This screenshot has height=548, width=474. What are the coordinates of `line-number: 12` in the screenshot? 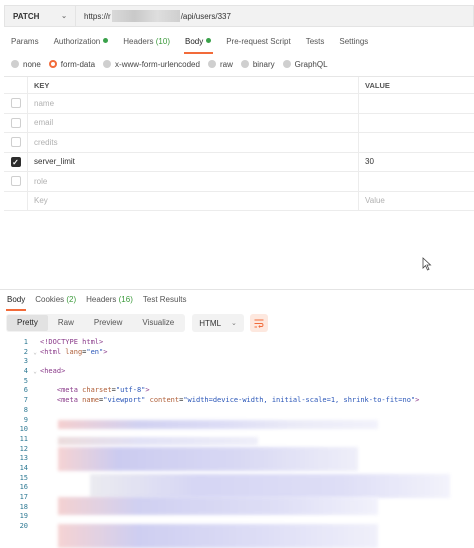 It's located at (23, 448).